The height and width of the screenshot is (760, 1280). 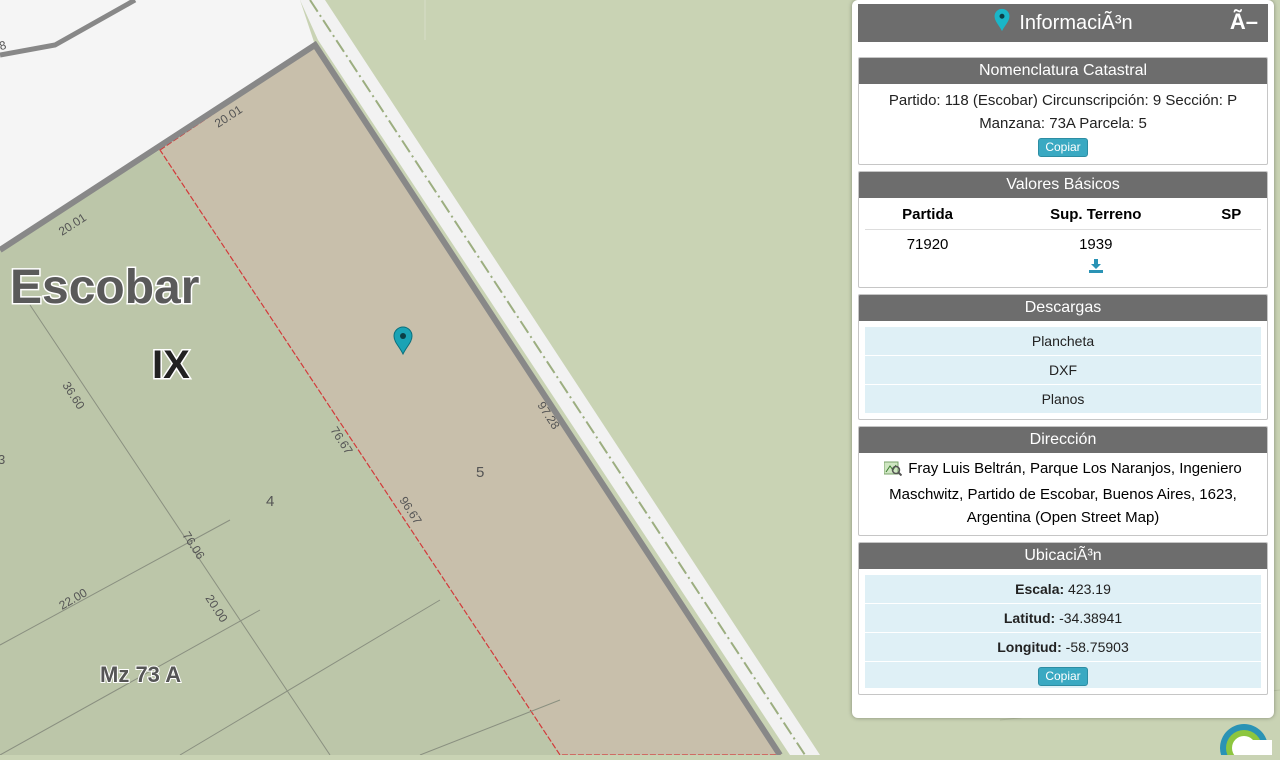 What do you see at coordinates (1063, 676) in the screenshot?
I see `copy-ubicacion-button: Copiar` at bounding box center [1063, 676].